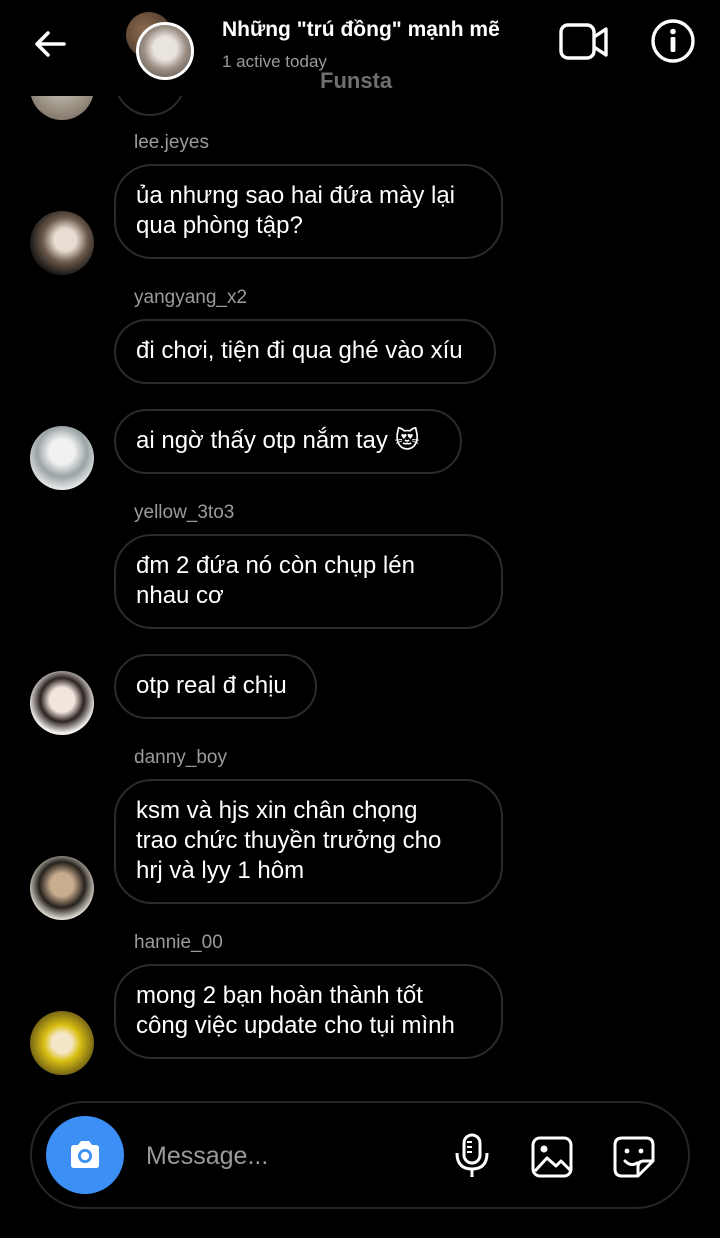 Image resolution: width=720 pixels, height=1238 pixels. What do you see at coordinates (552, 1157) in the screenshot?
I see `image-gallery-icon` at bounding box center [552, 1157].